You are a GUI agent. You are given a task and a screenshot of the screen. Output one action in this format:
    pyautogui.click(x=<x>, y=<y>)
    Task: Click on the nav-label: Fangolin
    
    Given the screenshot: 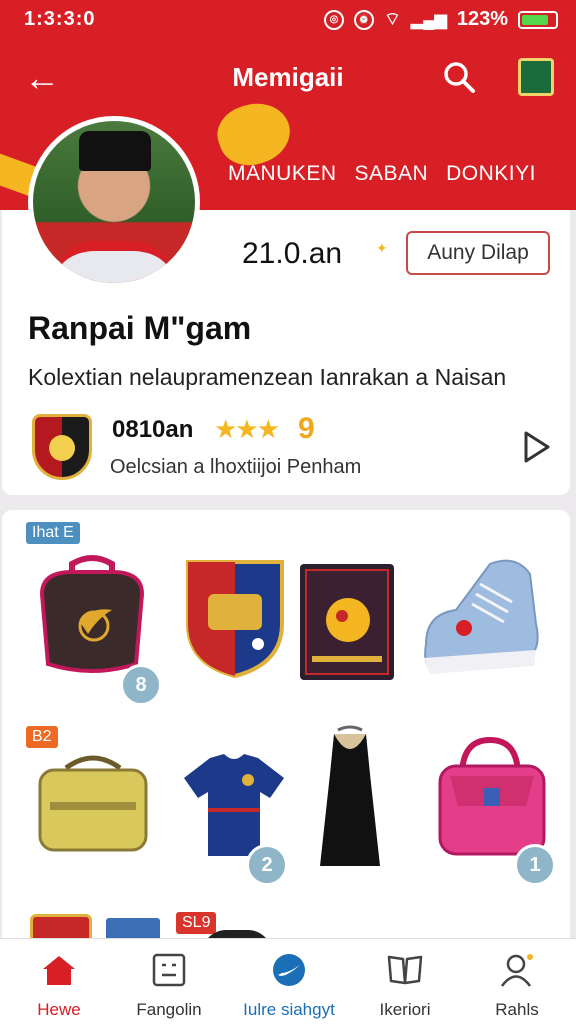 What is the action you would take?
    pyautogui.click(x=169, y=1009)
    